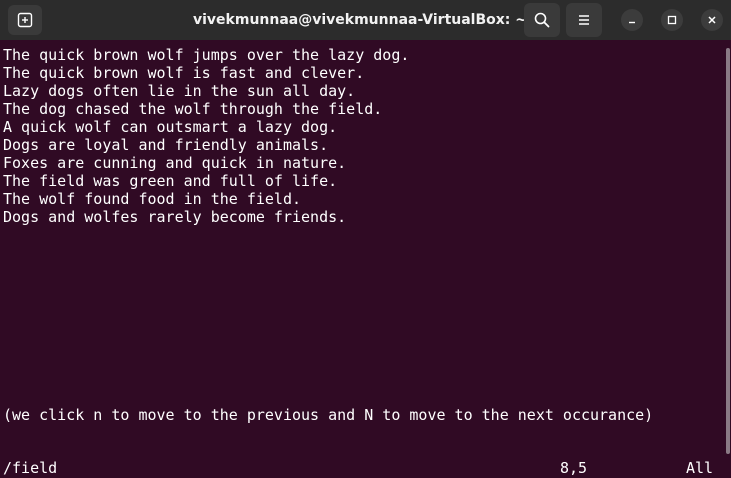  What do you see at coordinates (152, 199) in the screenshot?
I see `text-line: The wolf found food in the field.` at bounding box center [152, 199].